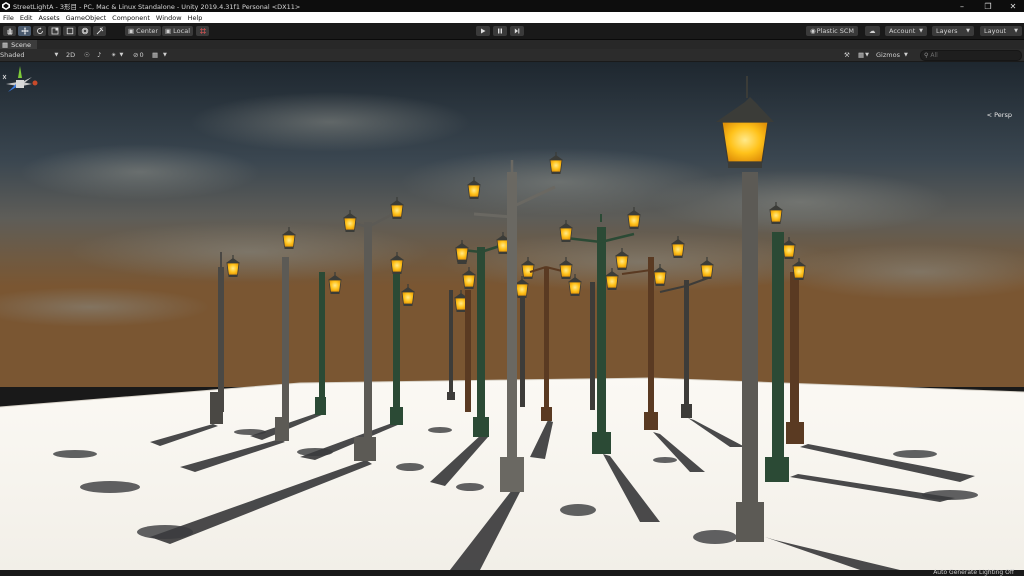  What do you see at coordinates (26, 18) in the screenshot?
I see `menu-edit: Edit` at bounding box center [26, 18].